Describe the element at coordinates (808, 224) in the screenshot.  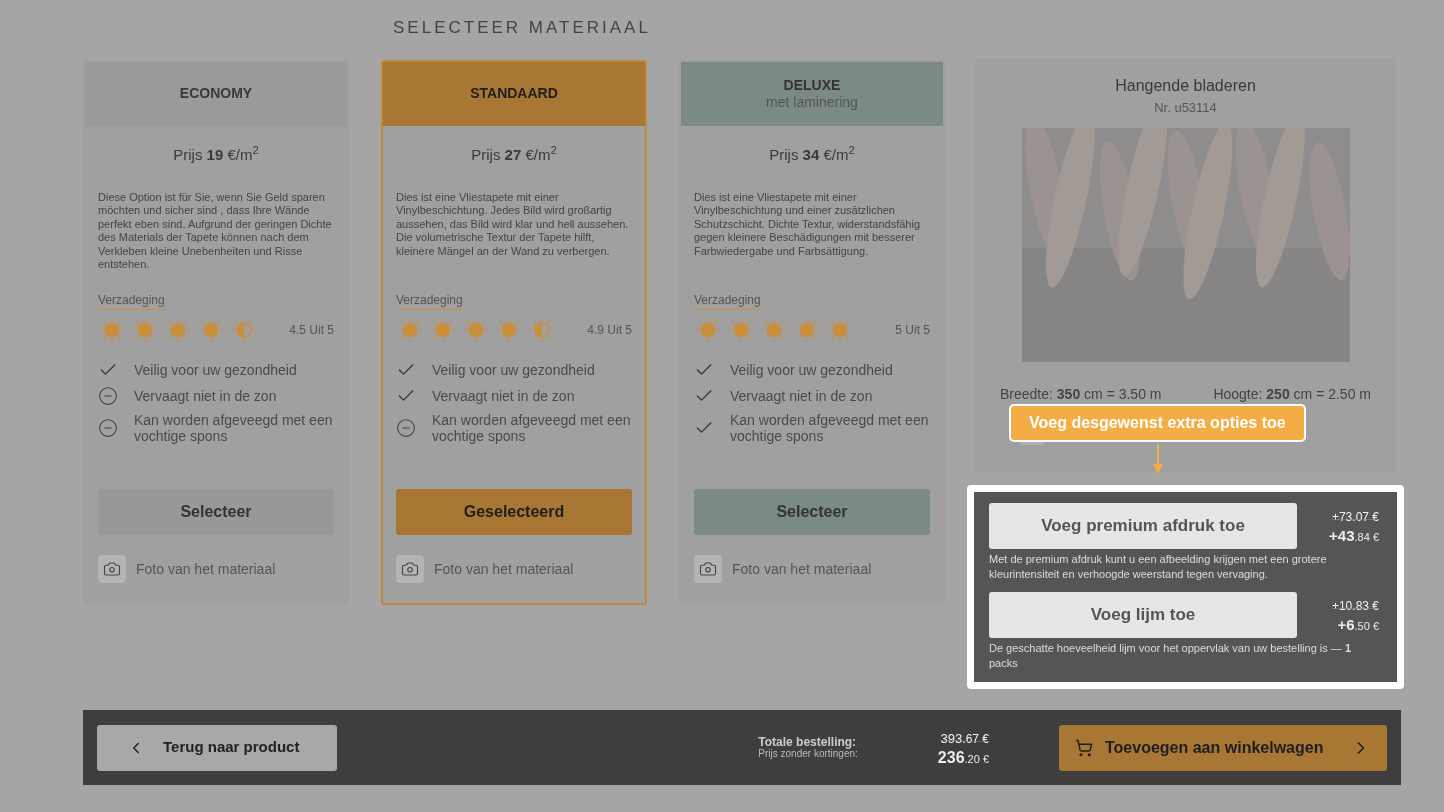
I see `material-description: Dies ist eine Vliestapete mit einer Vinylbeschichtung und einer zusätzlichen Schutzschicht. Dichte Textur, widerstandsfähig gegen kleinere Beschädigungen mit besserer Farbwiedergabe und Farbsättigung.` at that location.